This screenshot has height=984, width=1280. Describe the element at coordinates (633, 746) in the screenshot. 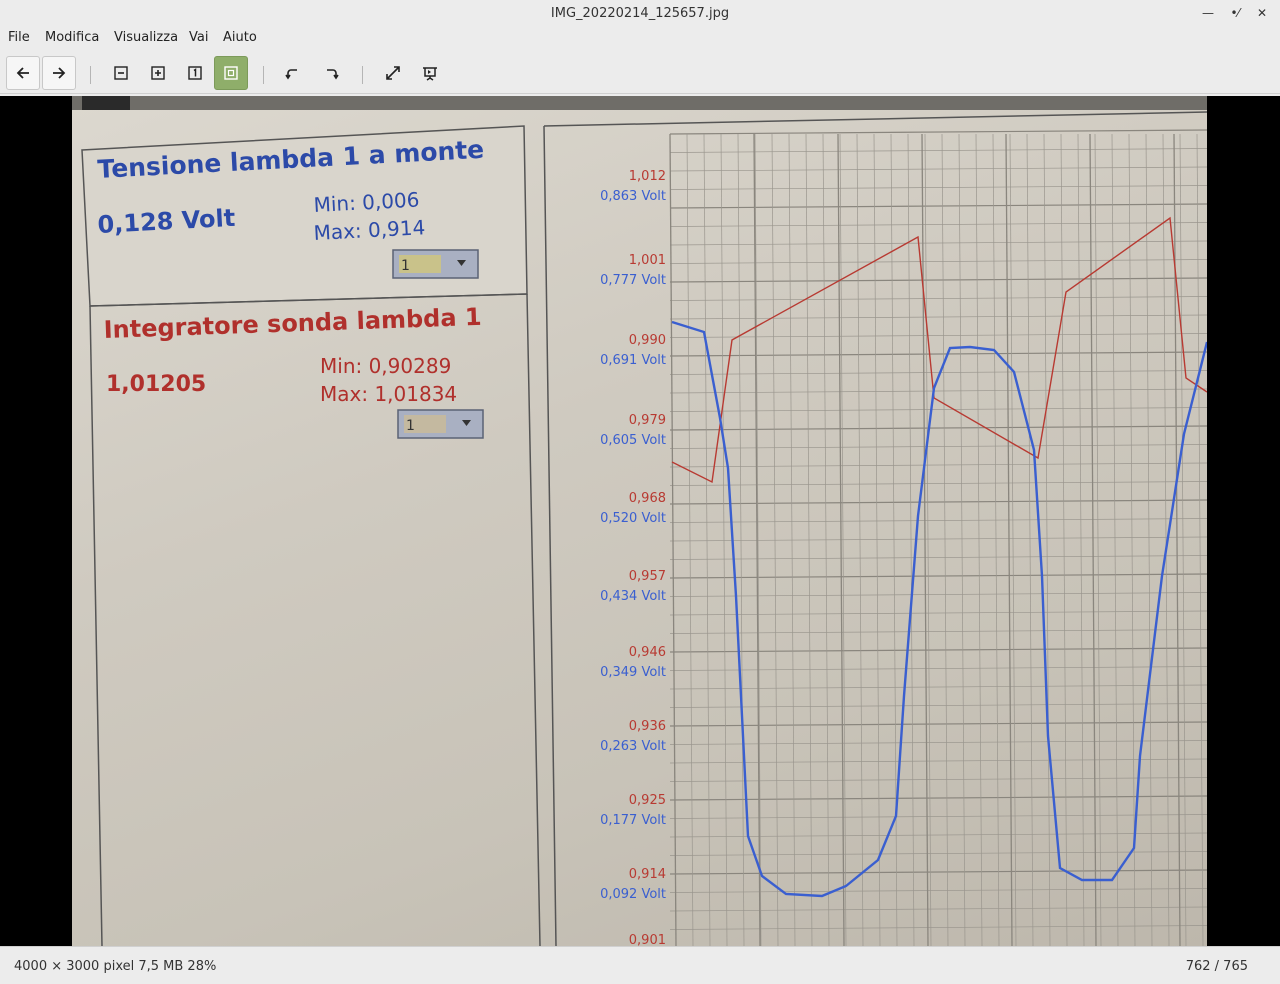

I see `axis-label-blue: 0,263 Volt` at that location.